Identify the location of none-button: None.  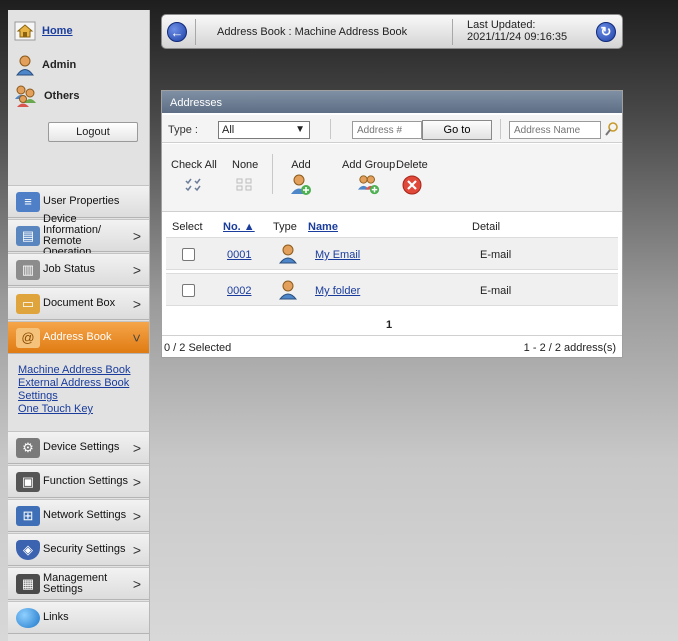
(245, 177).